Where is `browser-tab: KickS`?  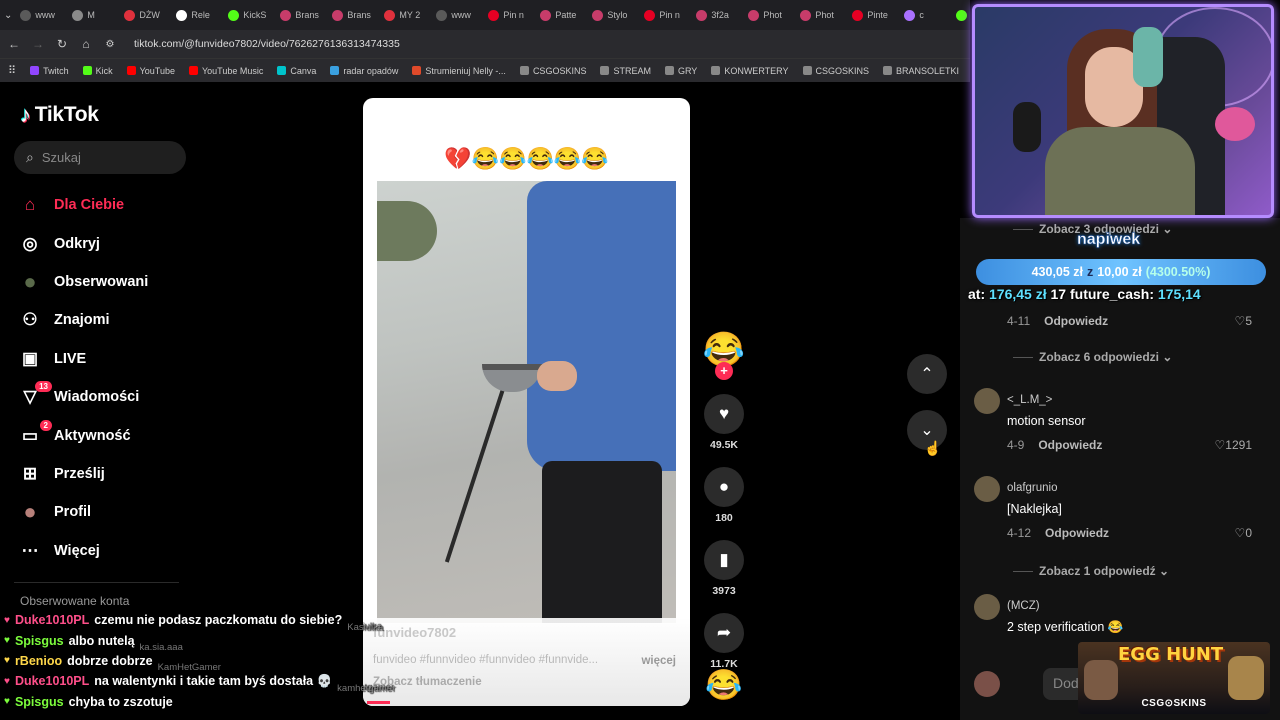
browser-tab: KickS is located at coordinates (247, 15).